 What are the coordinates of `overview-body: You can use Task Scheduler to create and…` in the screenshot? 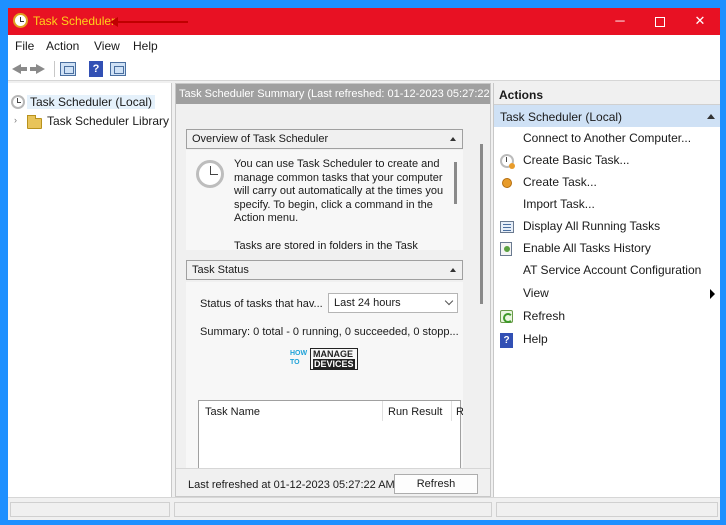 It's located at (324, 200).